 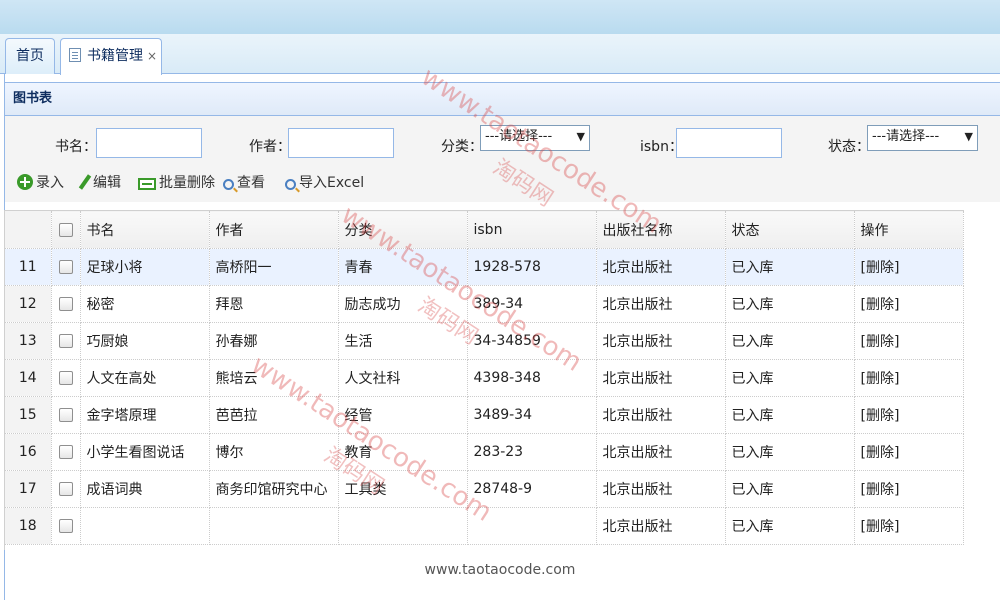 What do you see at coordinates (107, 183) in the screenshot?
I see `edit-button-label: 编辑` at bounding box center [107, 183].